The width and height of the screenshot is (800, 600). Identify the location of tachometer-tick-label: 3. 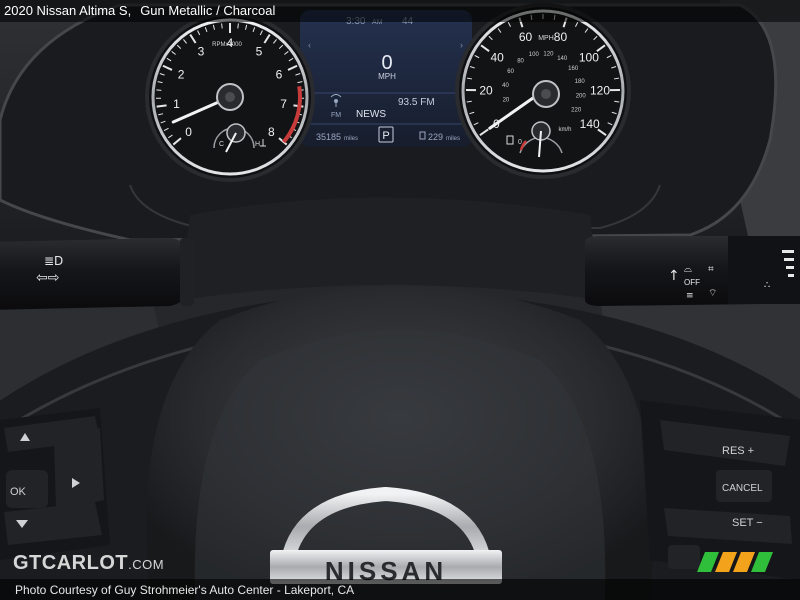
(201, 52).